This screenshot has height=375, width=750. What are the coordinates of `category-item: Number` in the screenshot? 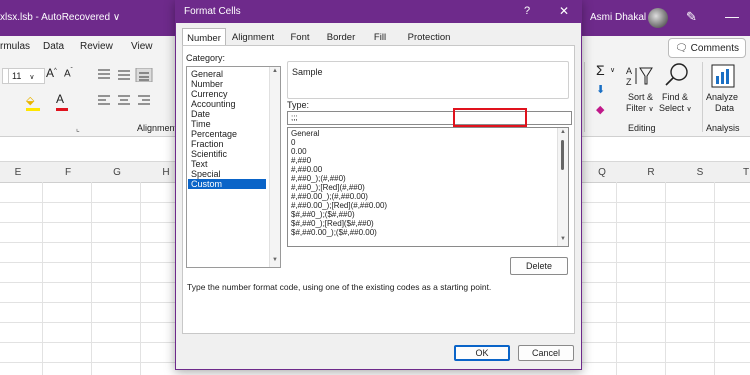 It's located at (207, 84).